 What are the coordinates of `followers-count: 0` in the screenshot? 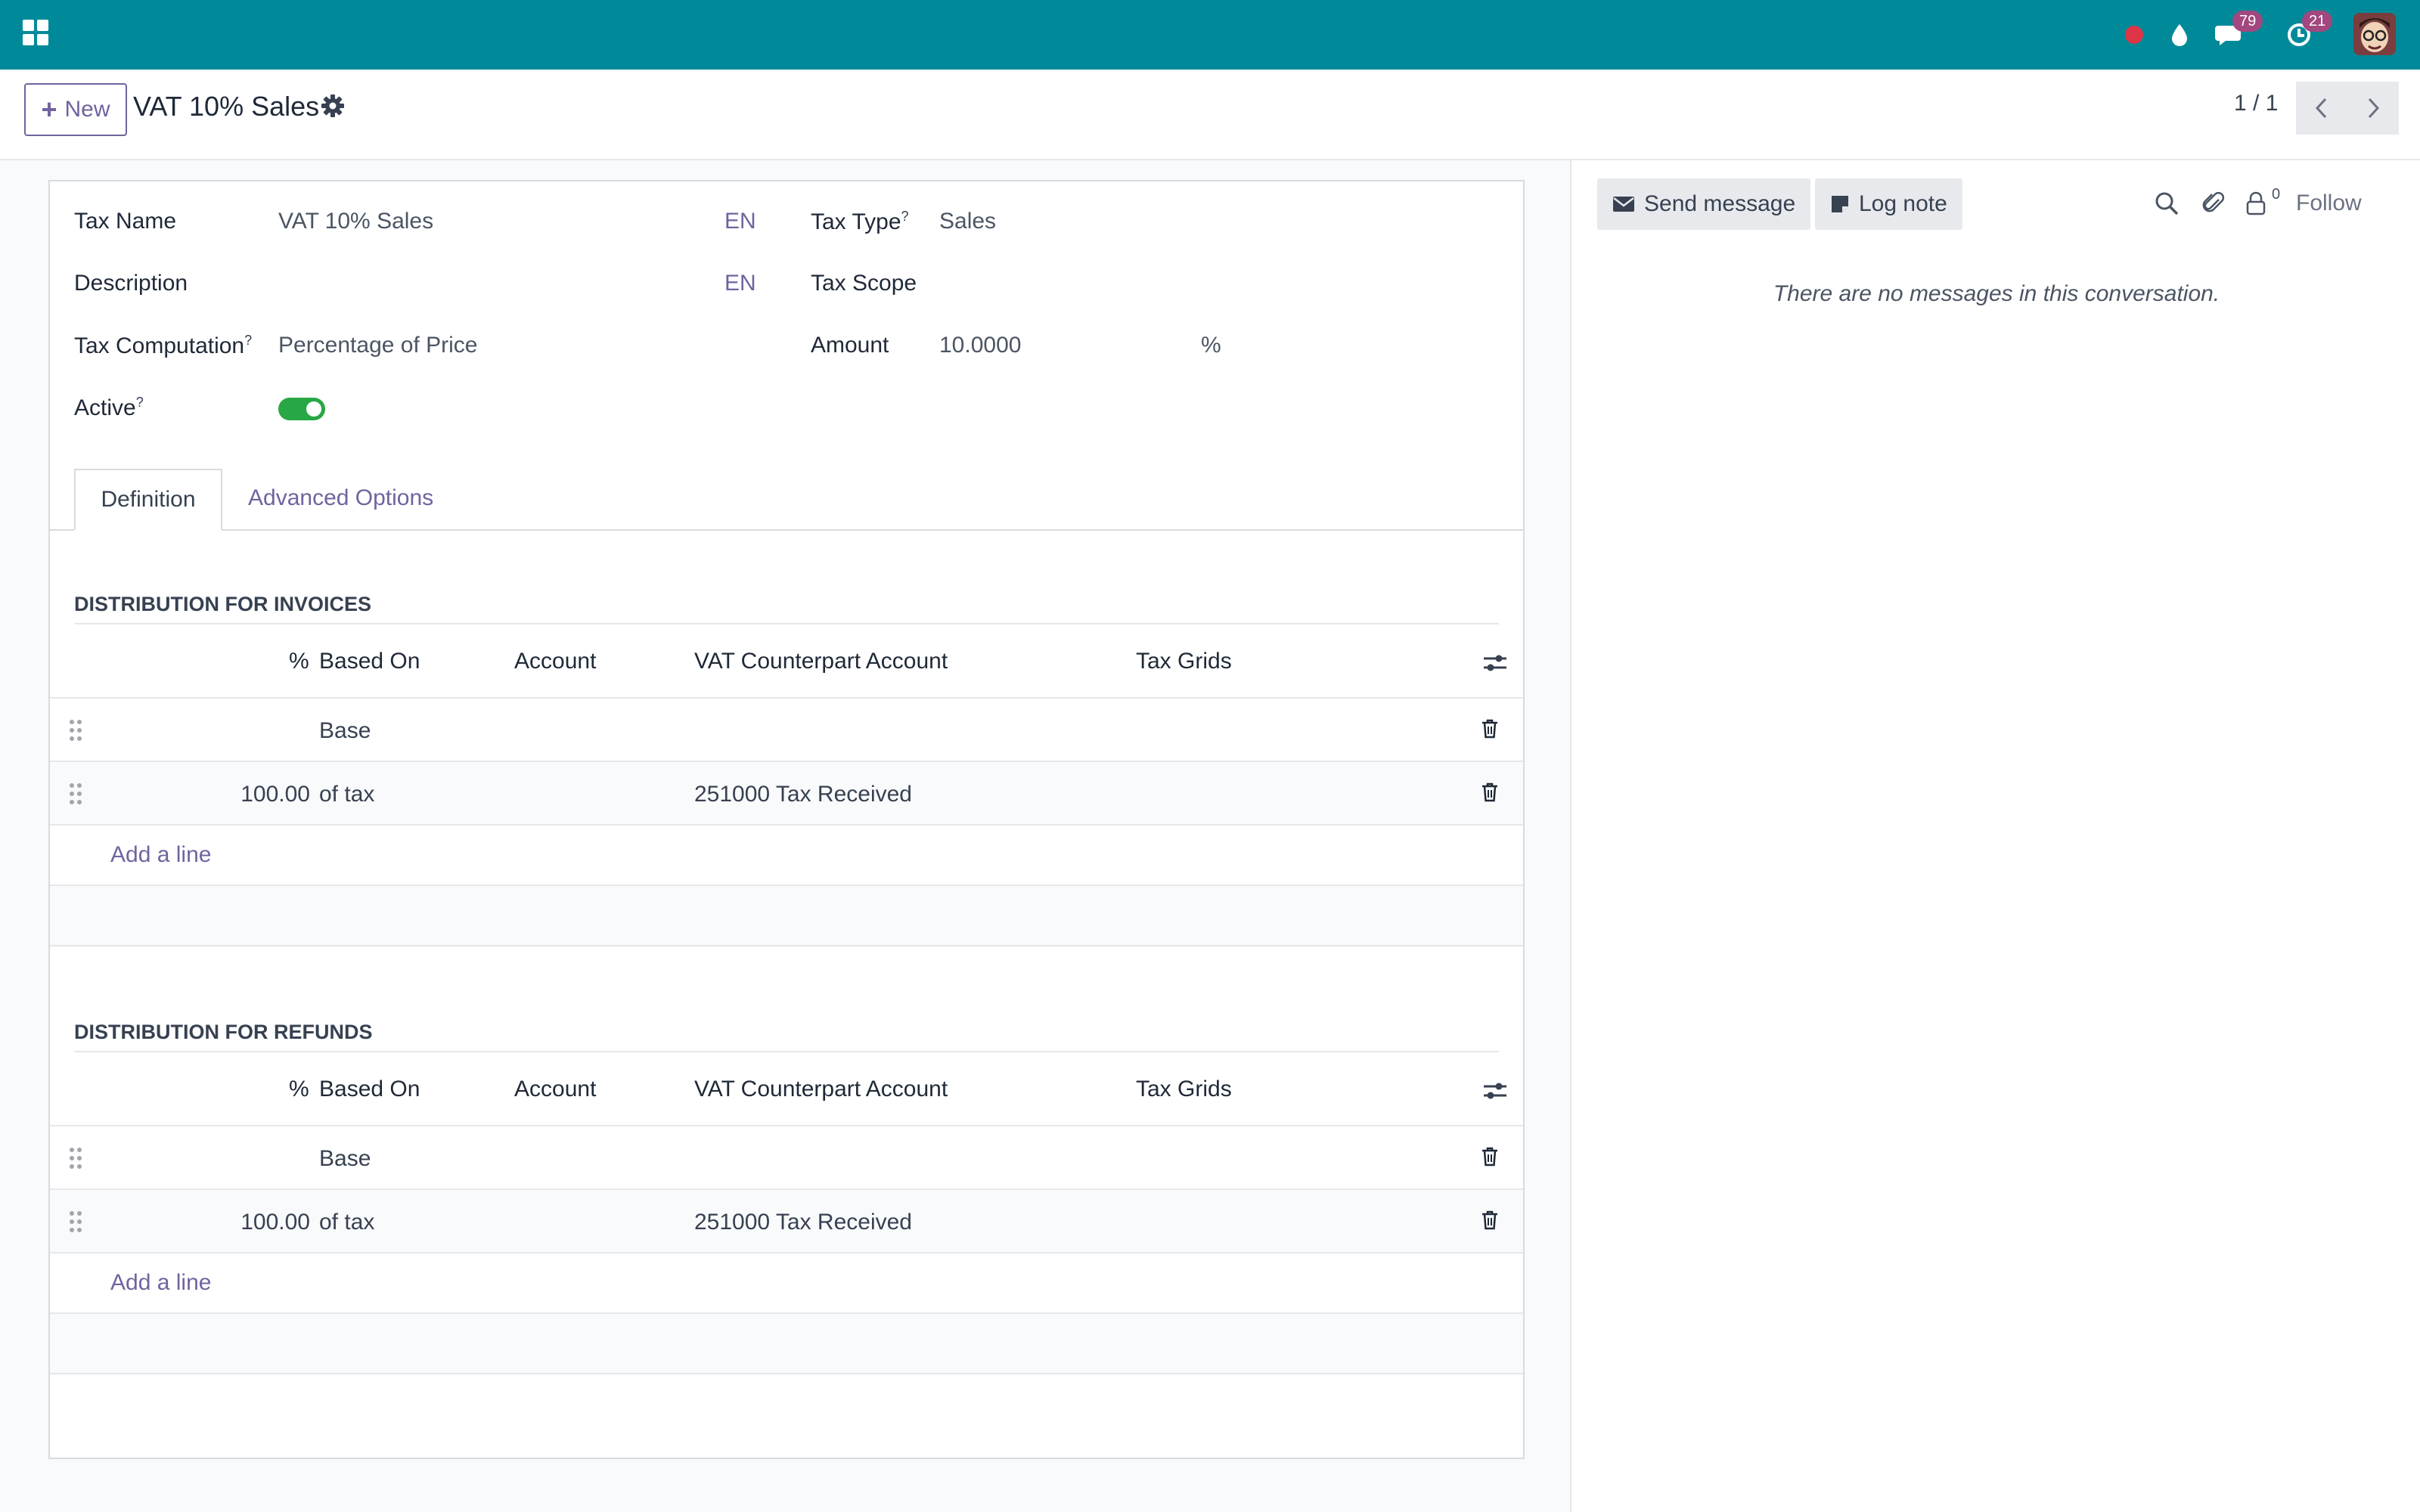 It's located at (2276, 195).